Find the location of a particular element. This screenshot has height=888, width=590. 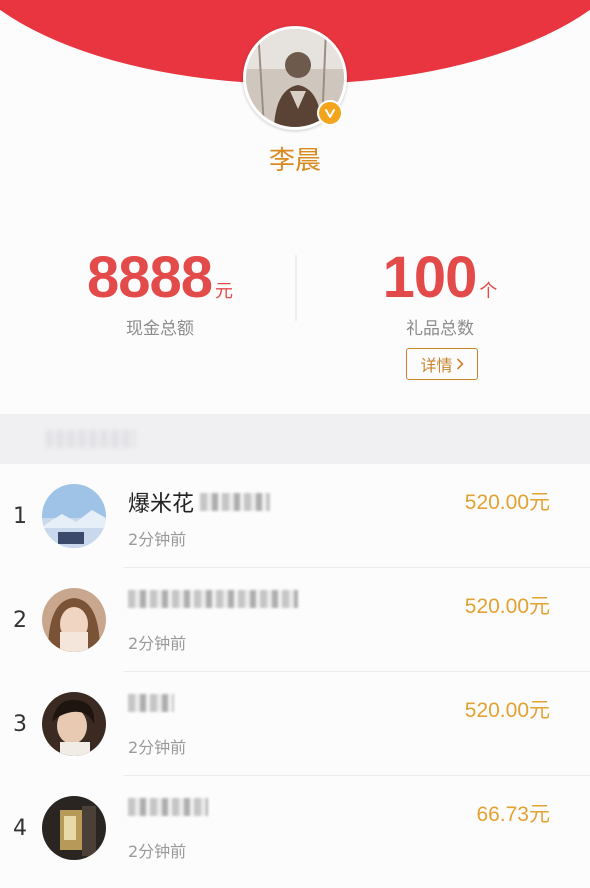

list-item: 4 2分钟前 66.73元 is located at coordinates (295, 828).